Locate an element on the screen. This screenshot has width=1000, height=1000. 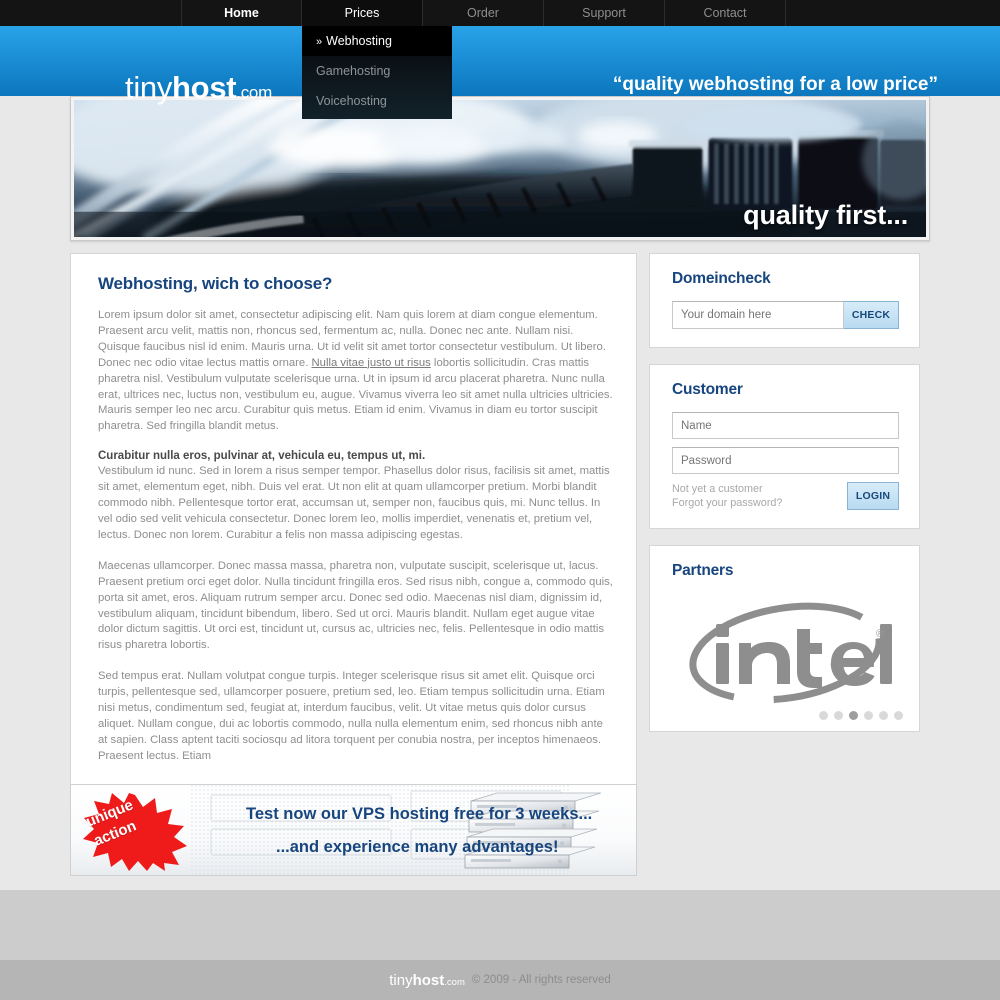
prices-dropdown-menu: » Webhosting Gamehosting Voicehosting is located at coordinates (377, 72).